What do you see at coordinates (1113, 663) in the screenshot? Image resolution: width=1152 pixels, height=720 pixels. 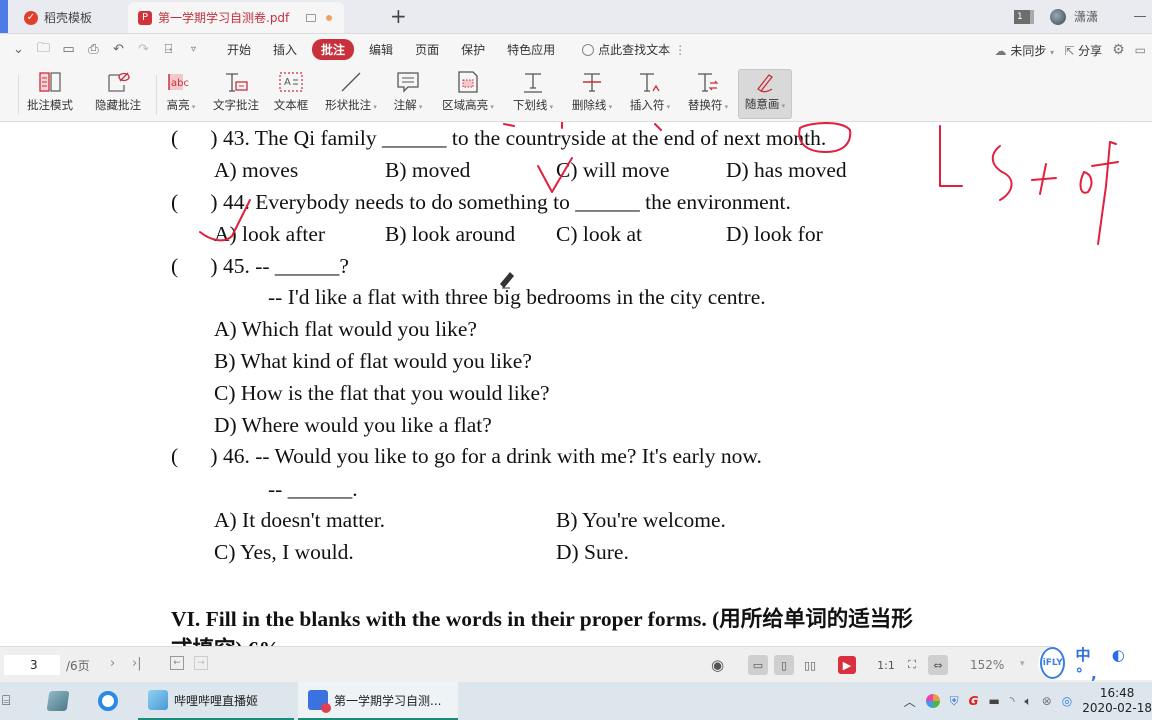 I see `ime-mode-indicators: 中 ◐ °,` at bounding box center [1113, 663].